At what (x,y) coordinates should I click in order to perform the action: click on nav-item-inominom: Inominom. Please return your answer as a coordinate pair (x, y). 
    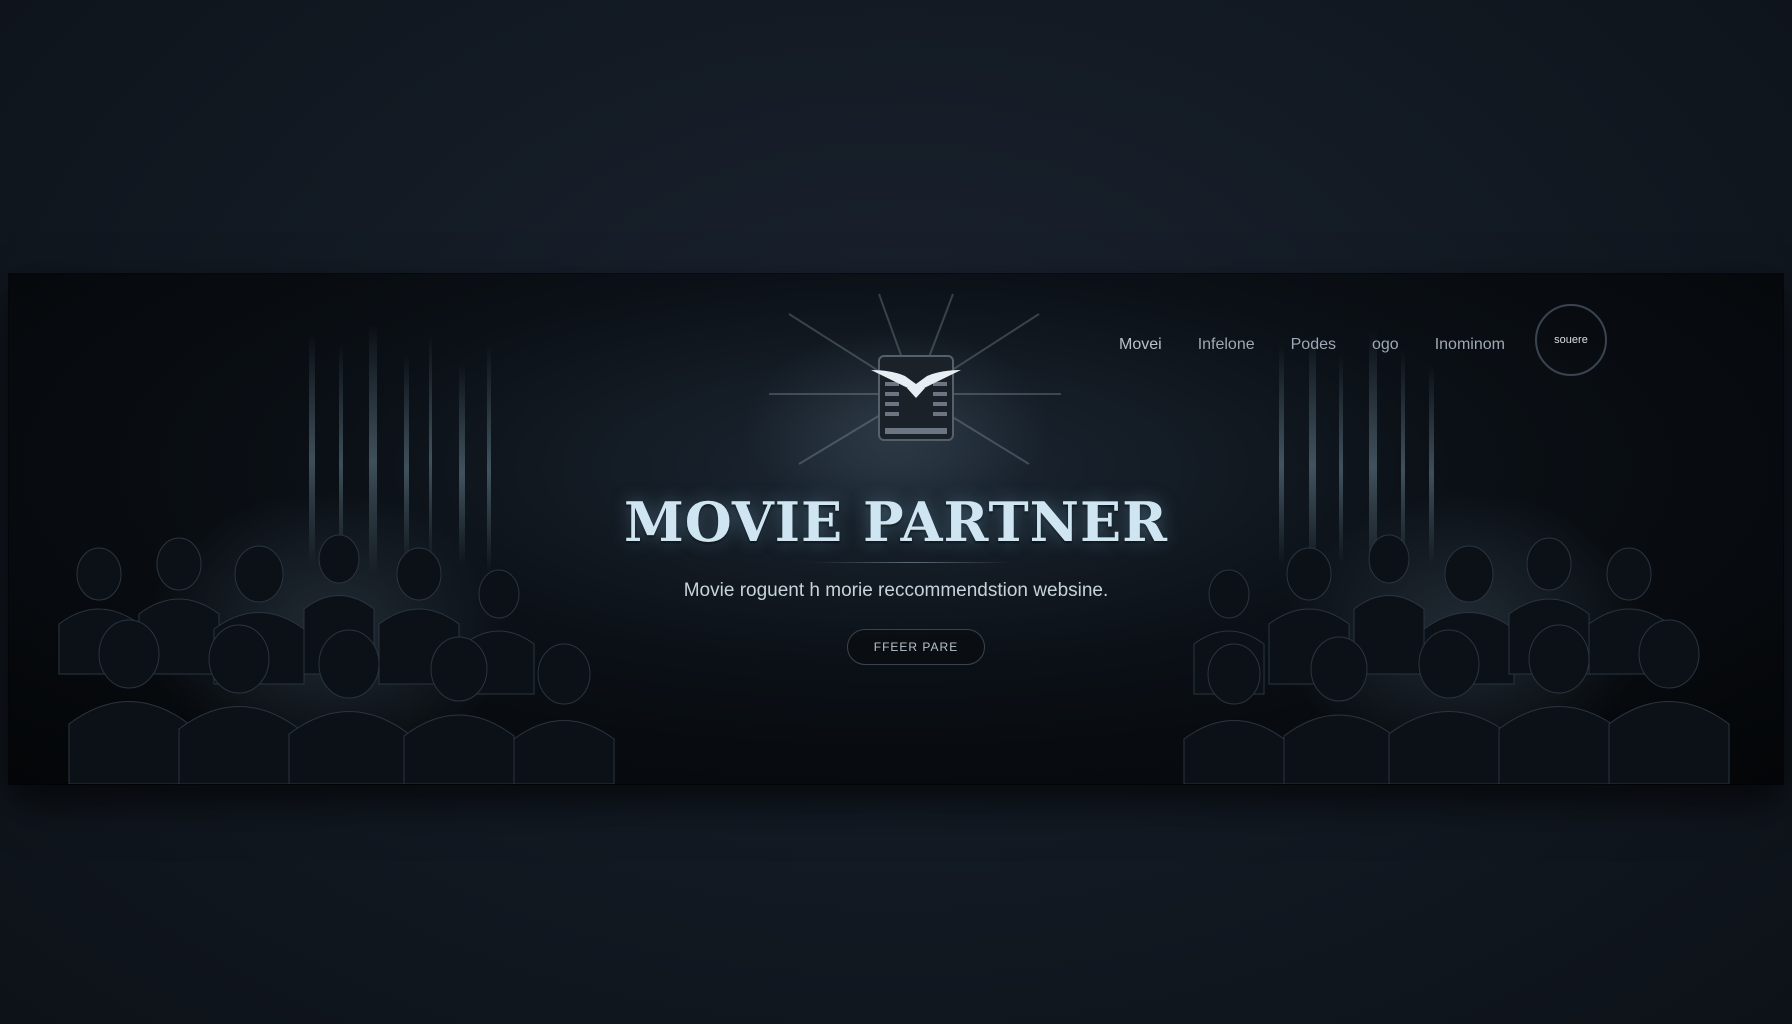
    Looking at the image, I should click on (1470, 345).